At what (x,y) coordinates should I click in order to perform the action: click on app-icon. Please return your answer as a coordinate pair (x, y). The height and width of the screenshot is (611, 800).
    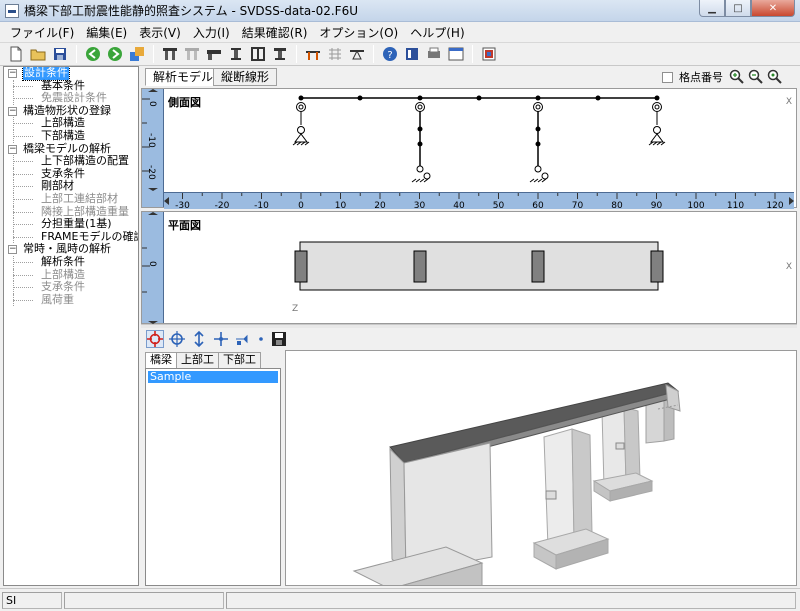
    Looking at the image, I should click on (12, 10).